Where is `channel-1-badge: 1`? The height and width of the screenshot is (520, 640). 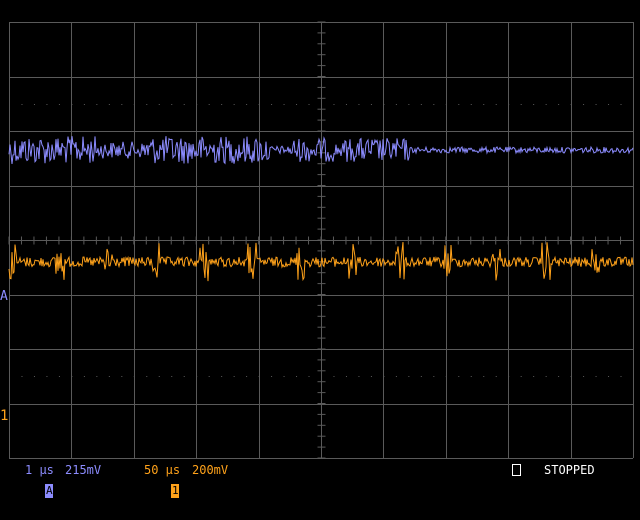 channel-1-badge: 1 is located at coordinates (175, 490).